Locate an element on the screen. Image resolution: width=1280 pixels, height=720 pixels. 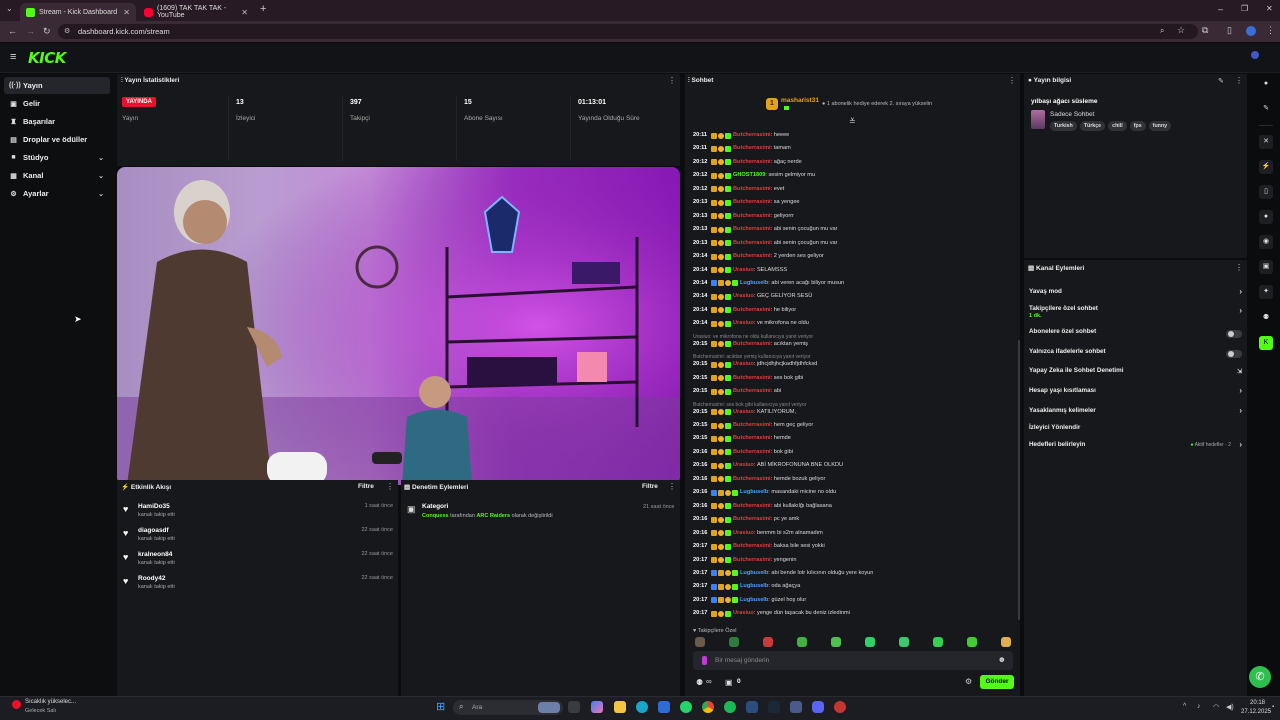
chat-message: 20:15 Butcherrasimi: acıktan yemiş is located at coordinates (853, 344).